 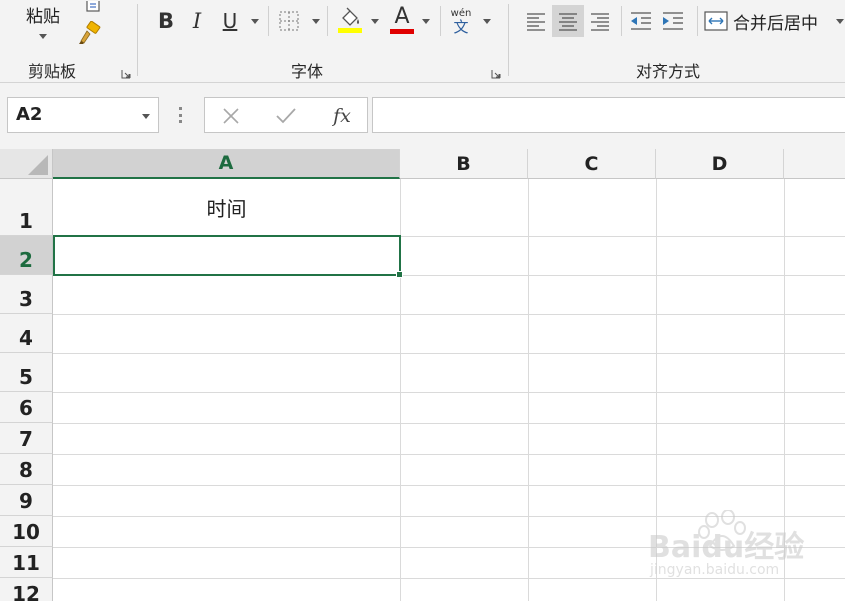 I want to click on italic-label: I, so click(x=197, y=21).